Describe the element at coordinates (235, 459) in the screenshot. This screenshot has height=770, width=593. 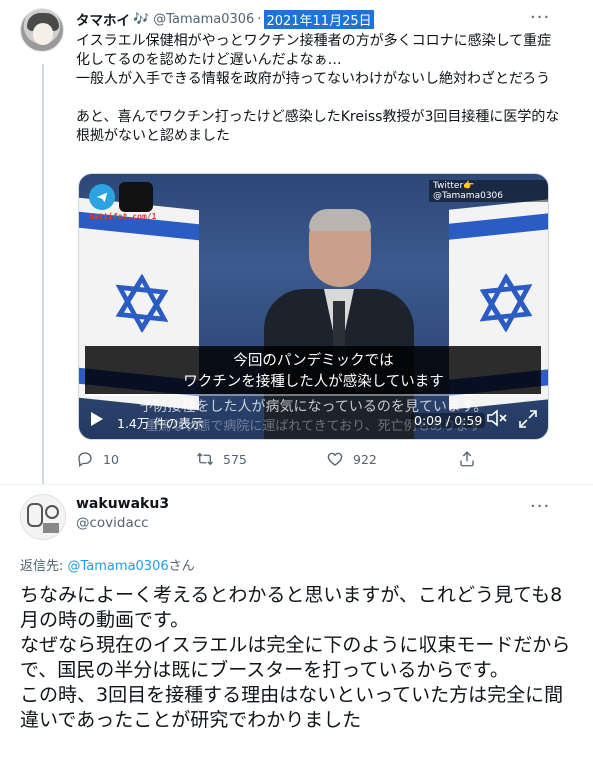
I see `retweet-count: 575` at that location.